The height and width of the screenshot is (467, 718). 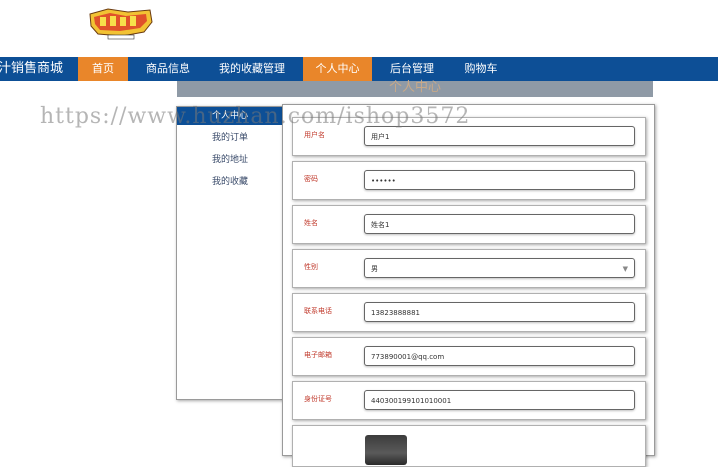 I want to click on password-label: 密码, so click(x=311, y=179).